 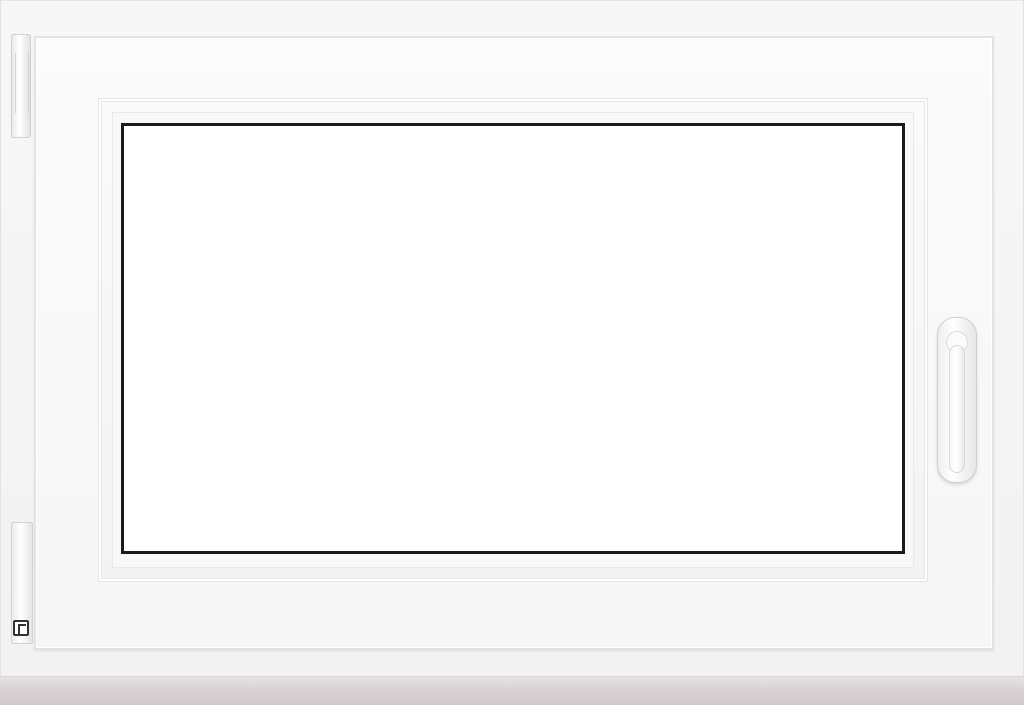 I want to click on window-handle-icon, so click(x=957, y=400).